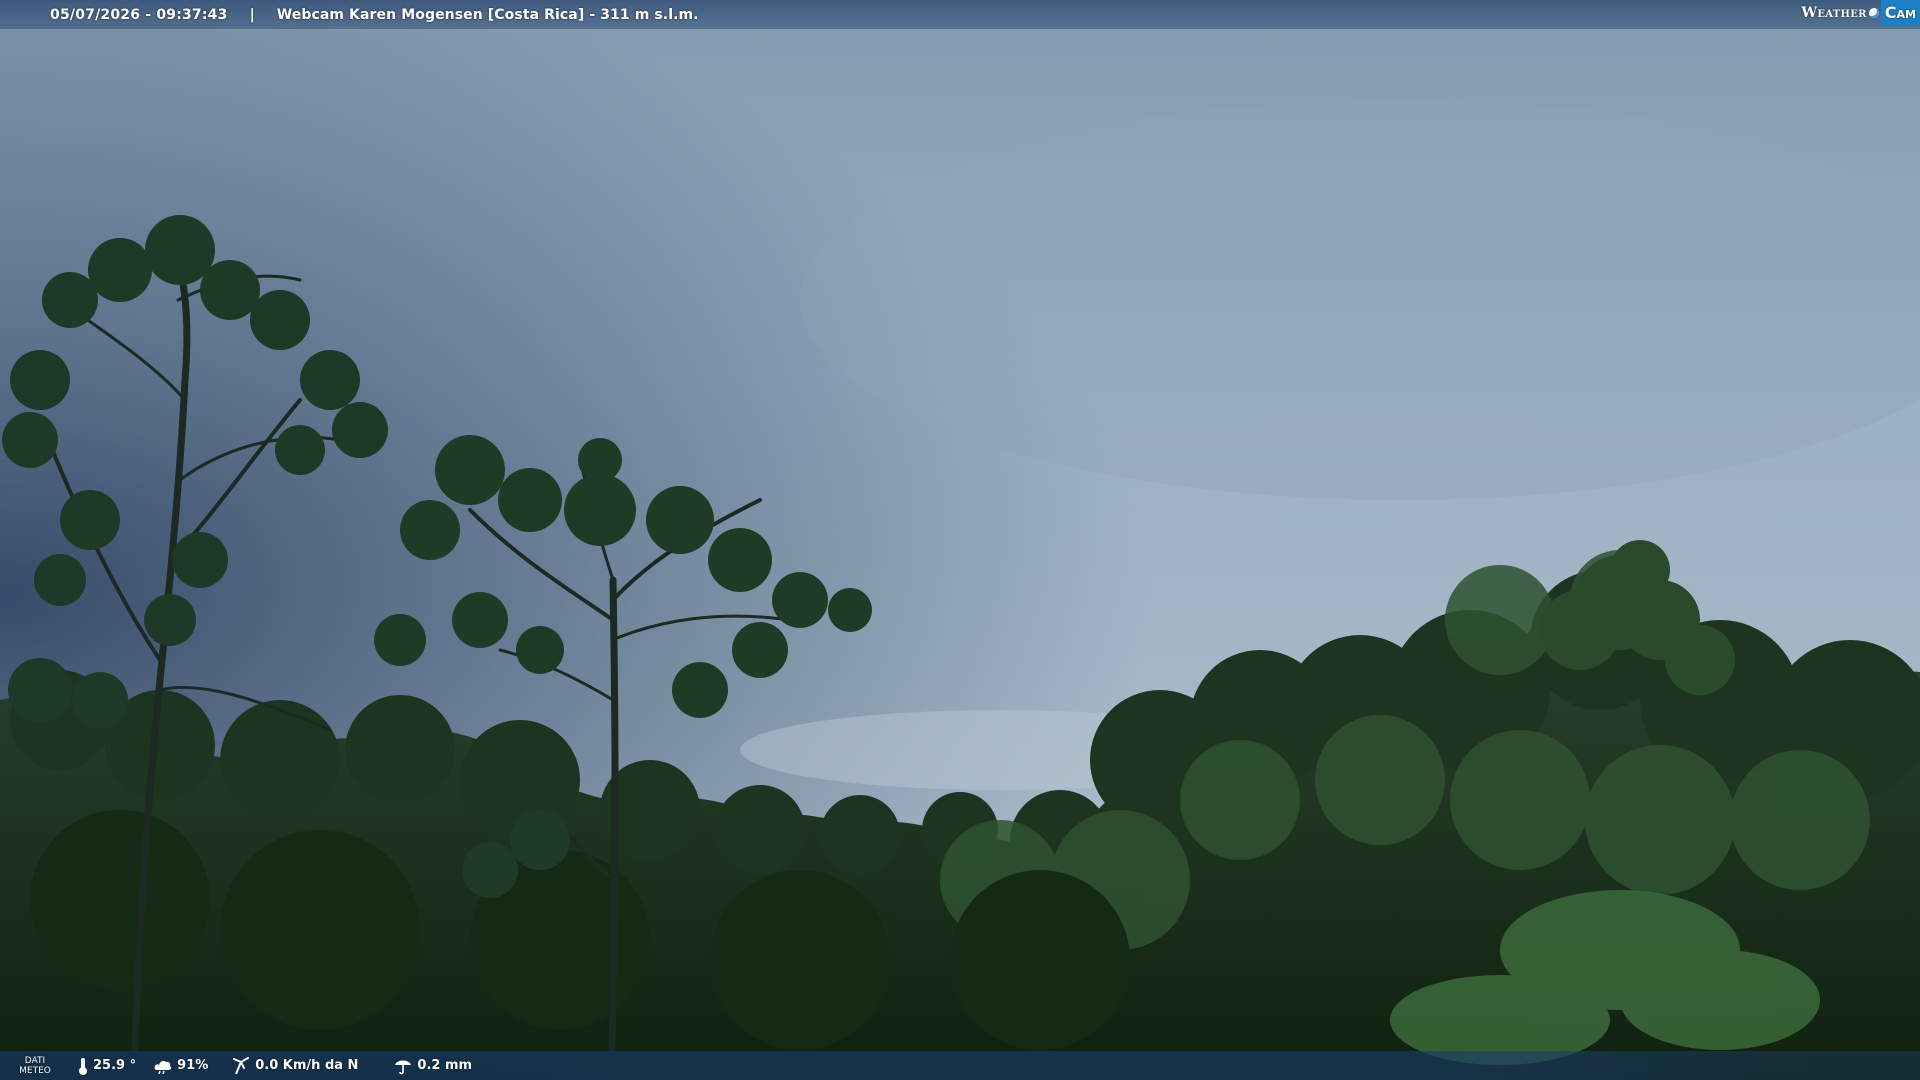 The height and width of the screenshot is (1080, 1920). What do you see at coordinates (1900, 13) in the screenshot?
I see `logo-cam-text: Cam` at bounding box center [1900, 13].